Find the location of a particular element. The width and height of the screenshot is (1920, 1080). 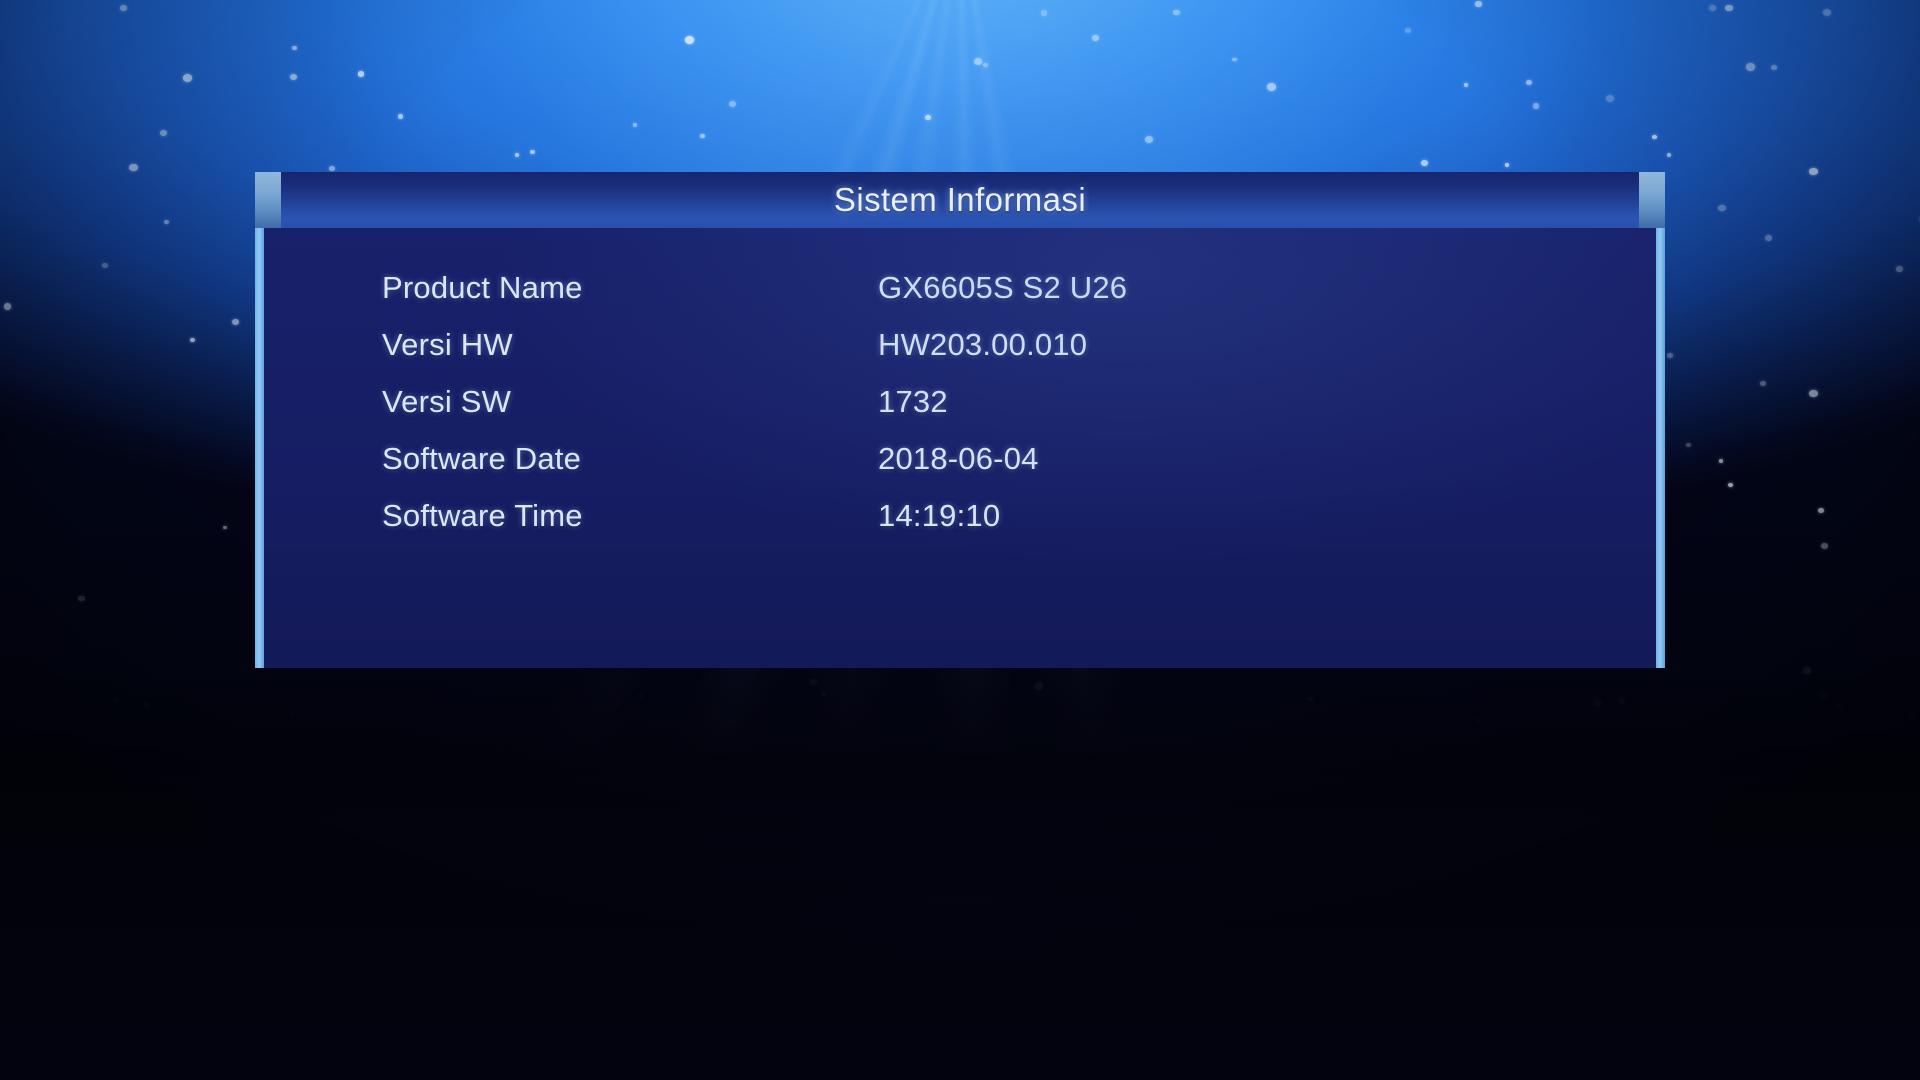

info-row: Software Time 14:19:10 is located at coordinates (999, 526).